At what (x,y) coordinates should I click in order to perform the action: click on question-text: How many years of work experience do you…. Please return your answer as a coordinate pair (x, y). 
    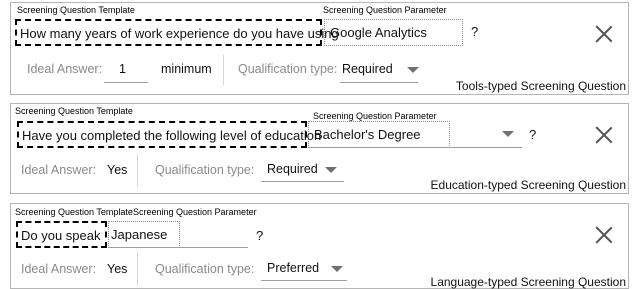
    Looking at the image, I should click on (179, 33).